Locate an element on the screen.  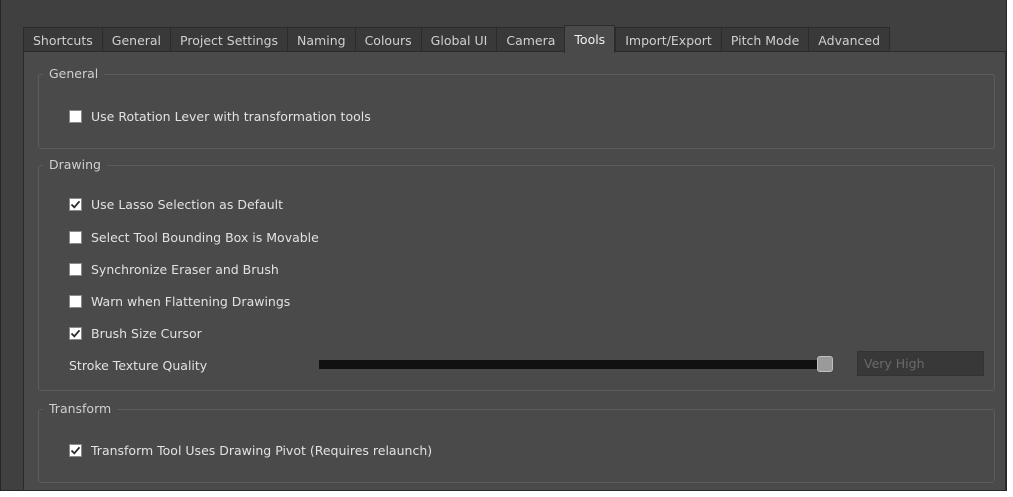
tab-naming: Naming is located at coordinates (321, 39).